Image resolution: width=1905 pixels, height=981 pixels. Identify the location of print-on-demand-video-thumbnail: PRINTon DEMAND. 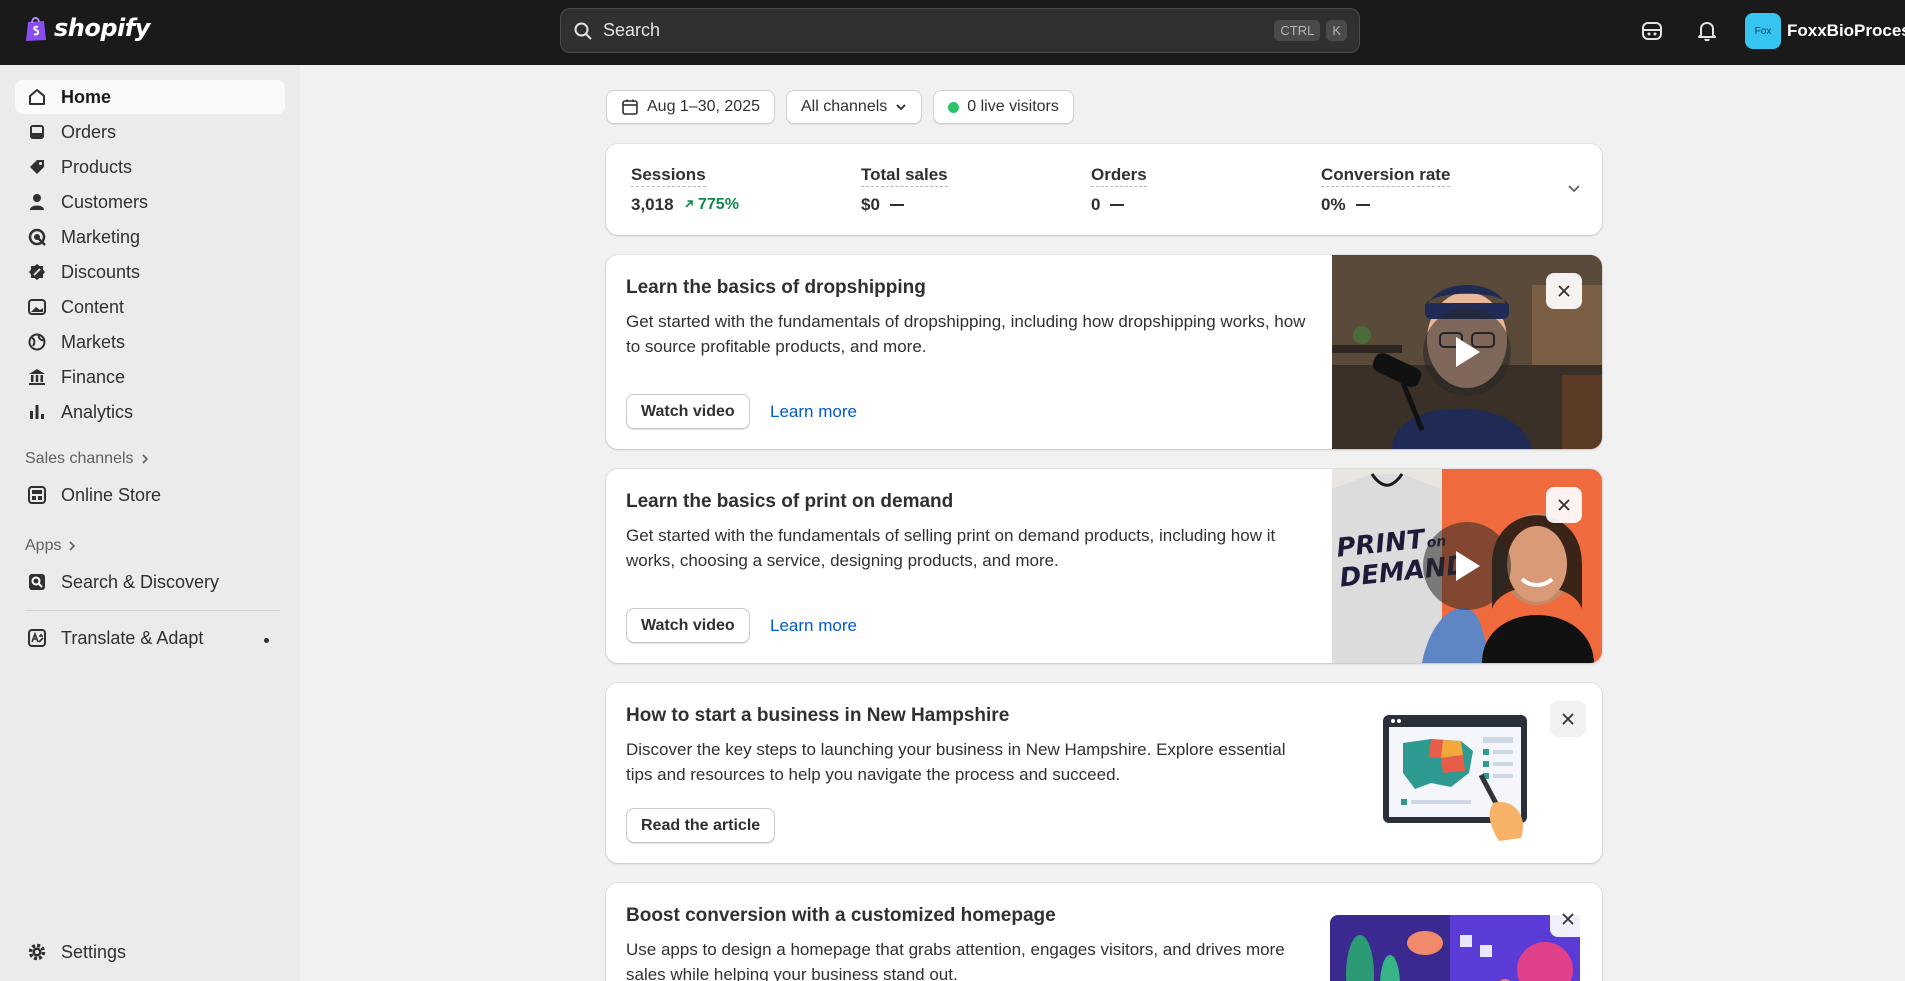
(1467, 566).